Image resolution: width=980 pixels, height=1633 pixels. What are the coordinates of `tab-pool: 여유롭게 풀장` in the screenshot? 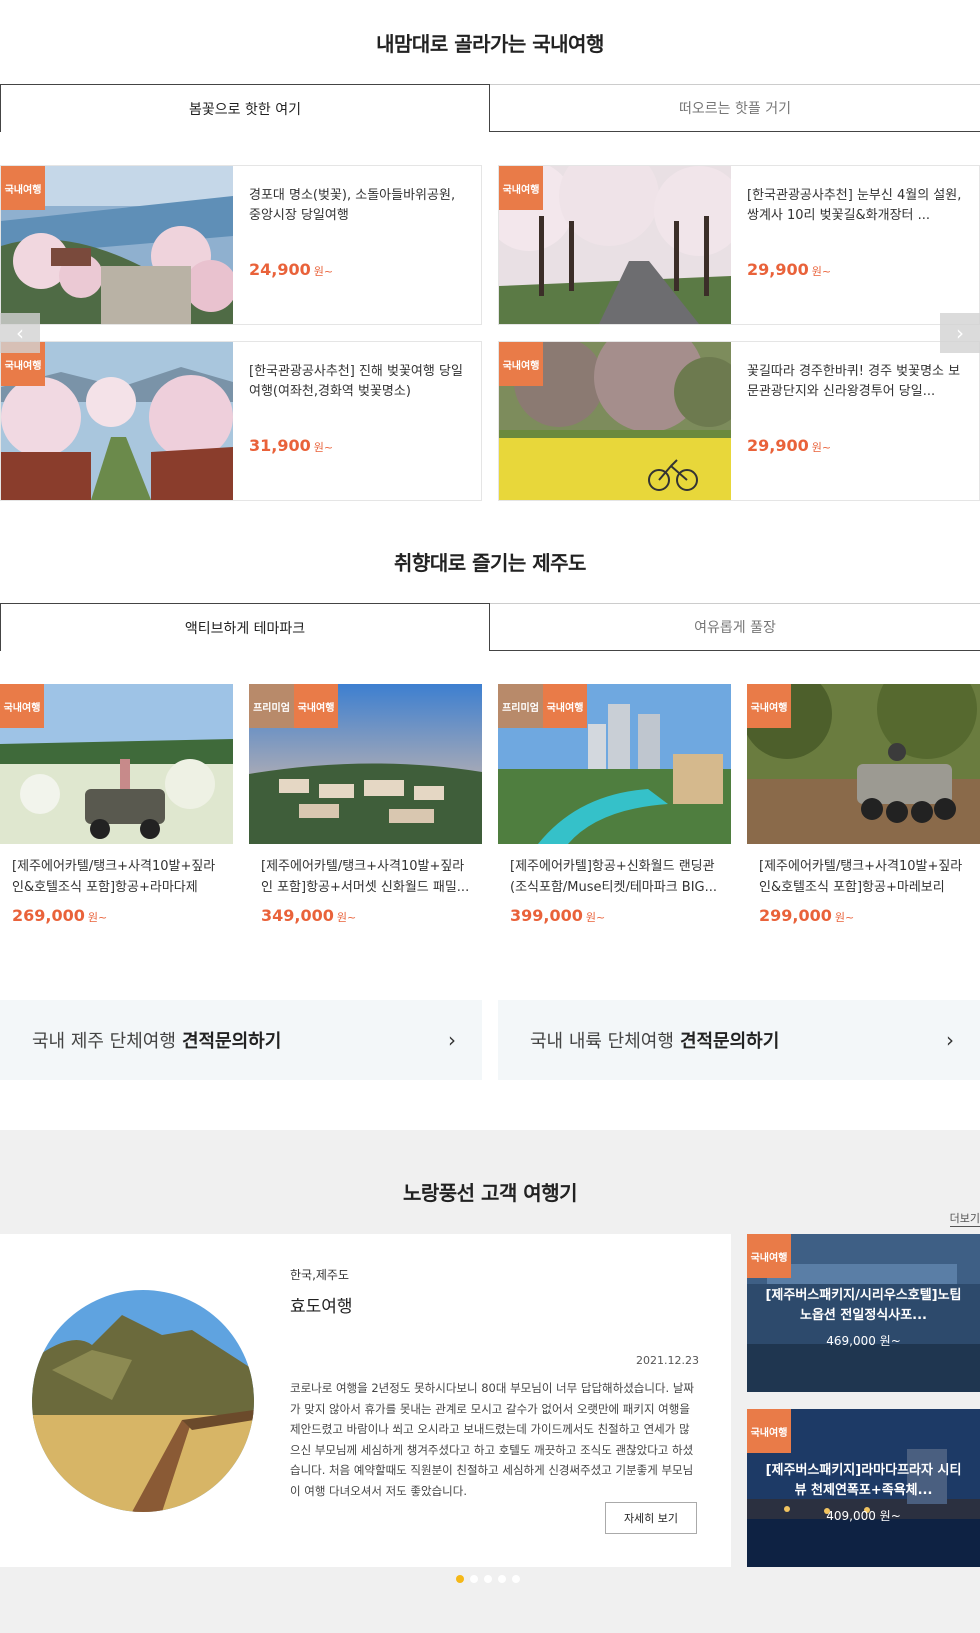 It's located at (735, 627).